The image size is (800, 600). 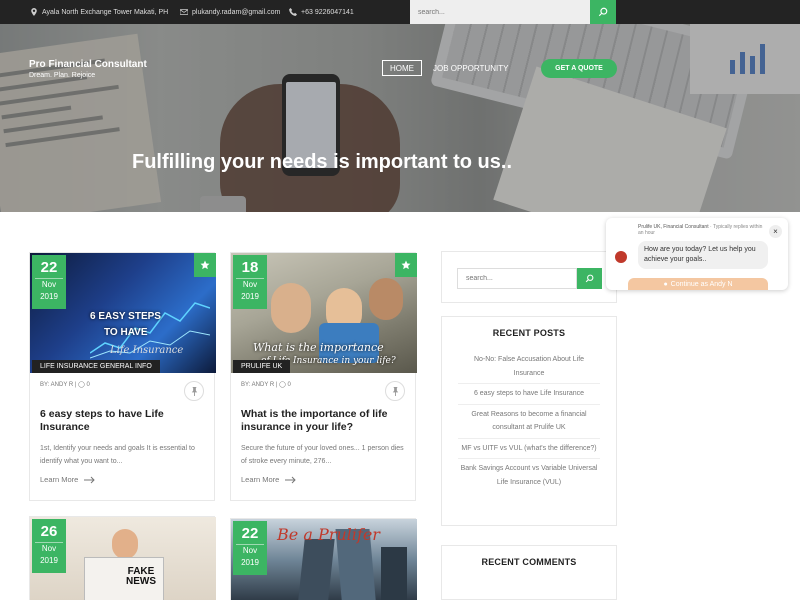 I want to click on post-date-badge: 18 Nov 2019, so click(x=250, y=282).